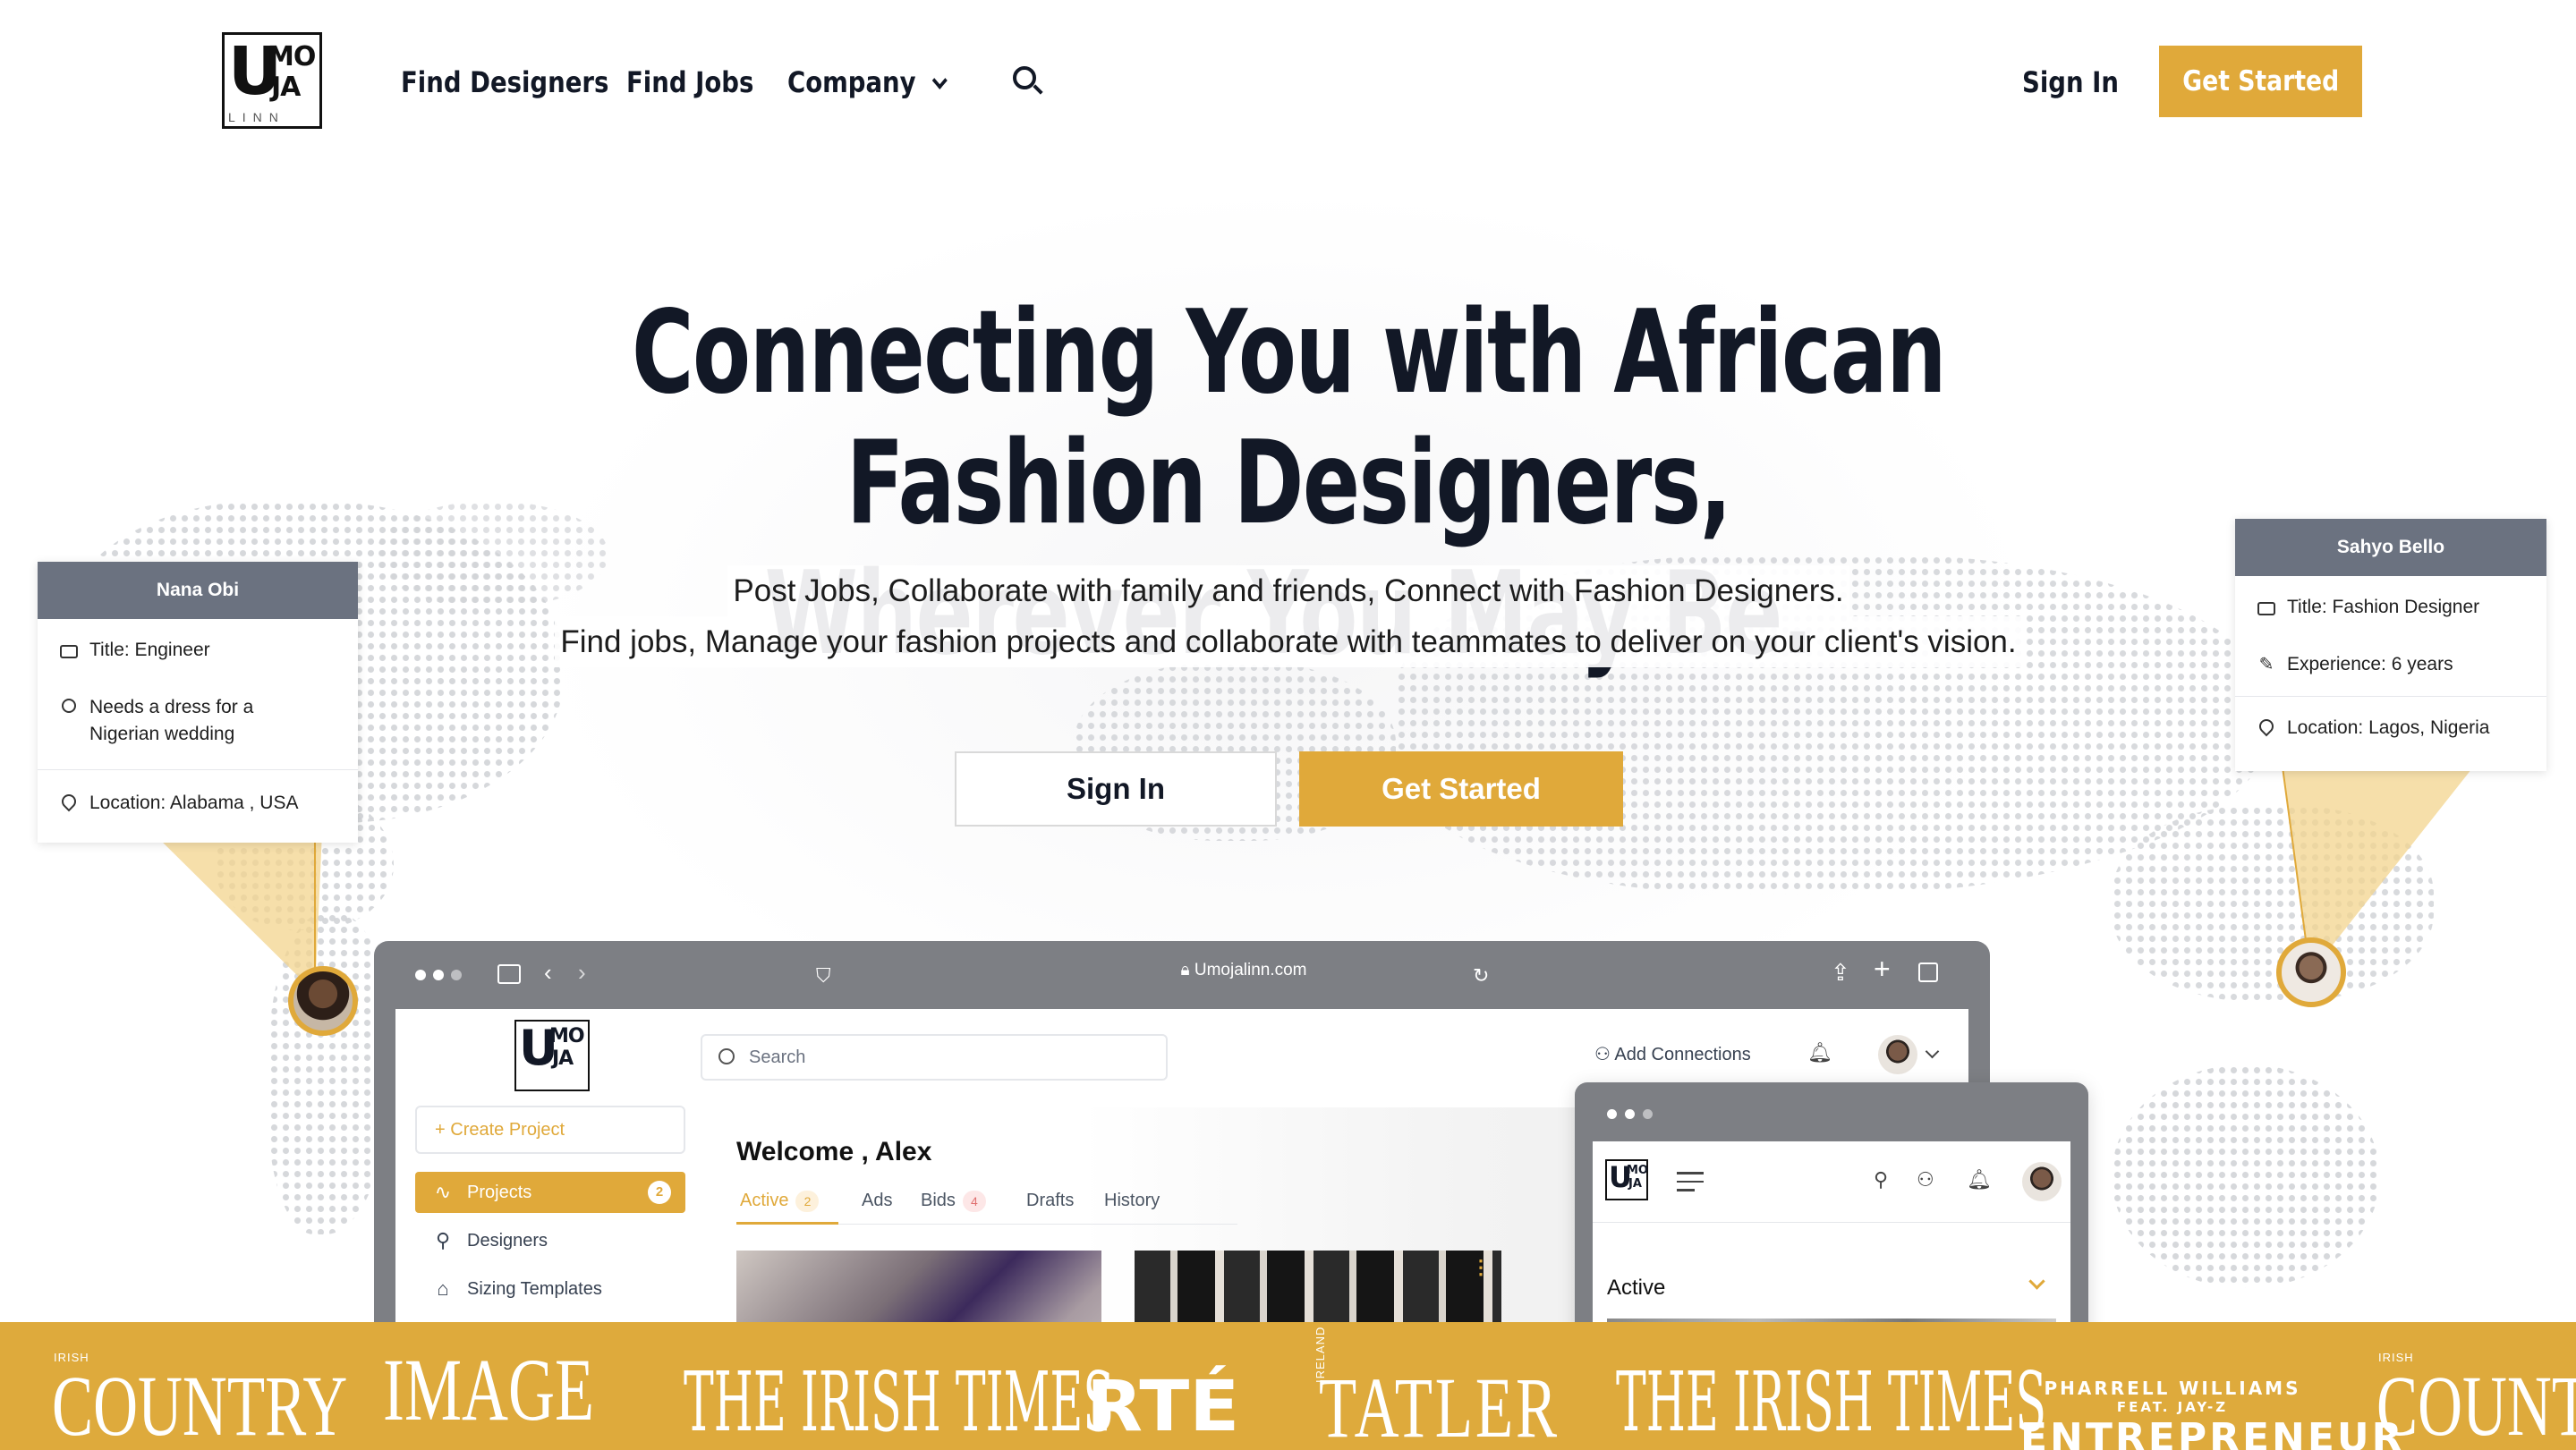 The image size is (2576, 1450). I want to click on add-user-icon: ⚇, so click(1925, 1179).